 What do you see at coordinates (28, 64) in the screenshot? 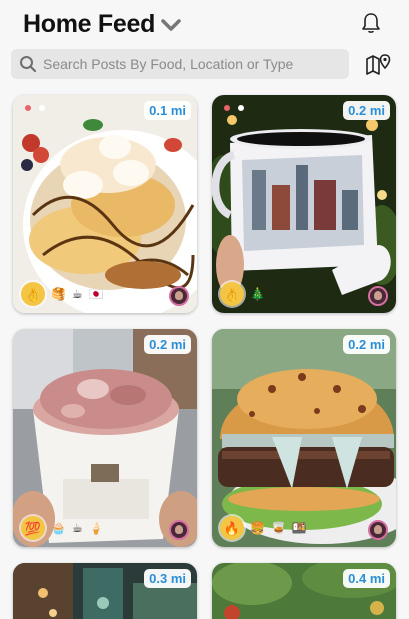
I see `search-icon` at bounding box center [28, 64].